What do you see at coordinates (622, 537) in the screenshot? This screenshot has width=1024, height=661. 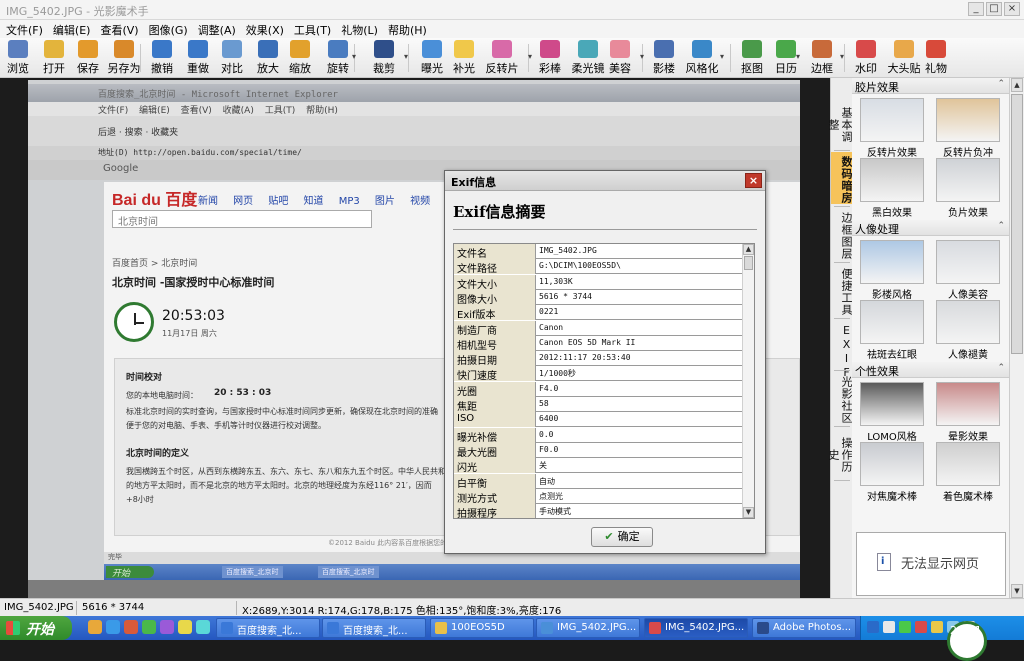 I see `ok-button: ✔ 确定` at bounding box center [622, 537].